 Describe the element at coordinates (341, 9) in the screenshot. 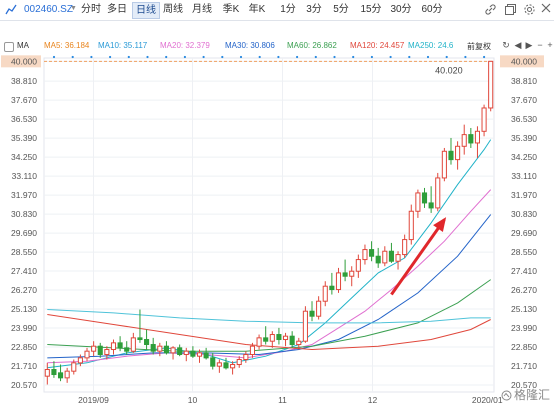

I see `timeframe-tab-9: 5分` at that location.